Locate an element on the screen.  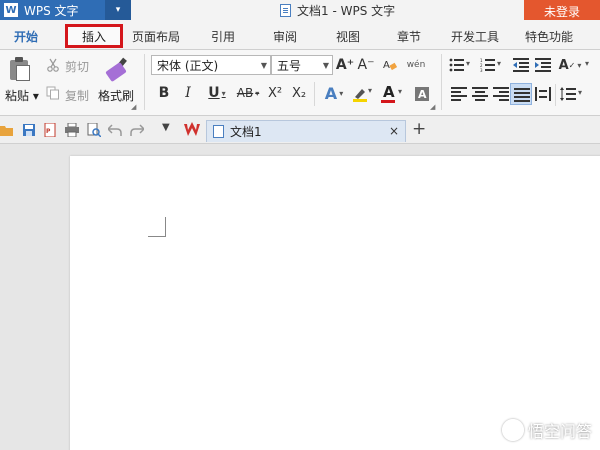
superscript-button: X² is located at coordinates (275, 93).